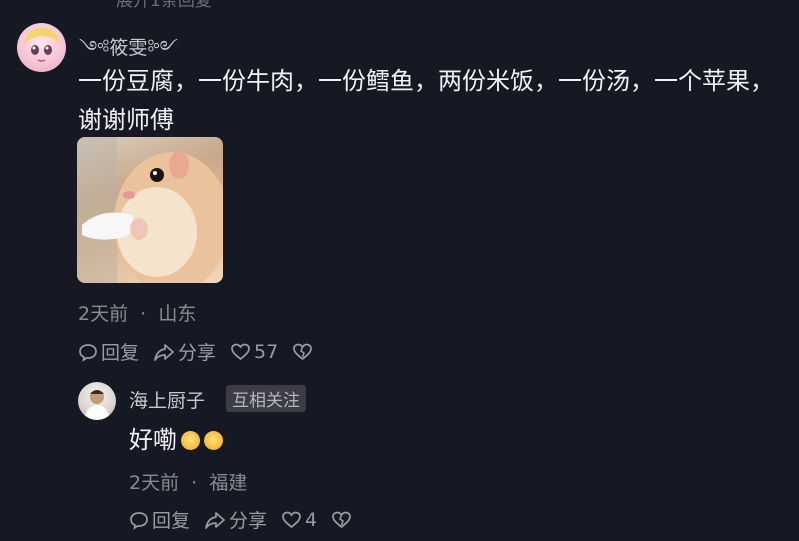 The width and height of the screenshot is (799, 541). Describe the element at coordinates (266, 398) in the screenshot. I see `mutual-follow-badge: 互相关注` at that location.